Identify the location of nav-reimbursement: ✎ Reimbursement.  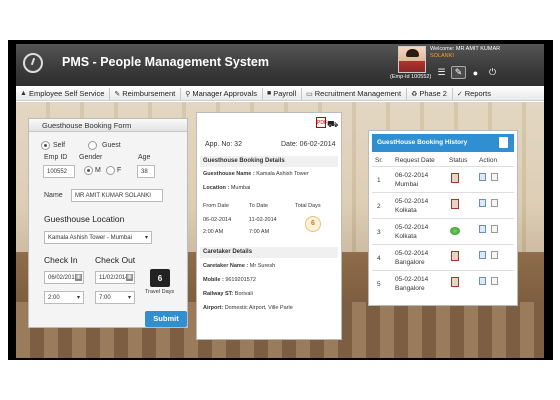
(146, 93).